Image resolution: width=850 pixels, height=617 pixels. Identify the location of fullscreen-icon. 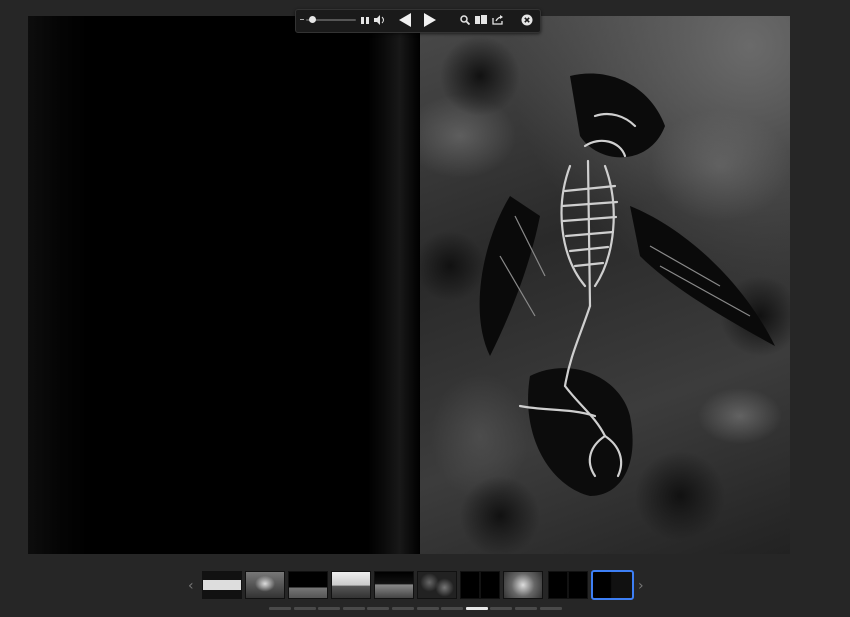
(365, 20).